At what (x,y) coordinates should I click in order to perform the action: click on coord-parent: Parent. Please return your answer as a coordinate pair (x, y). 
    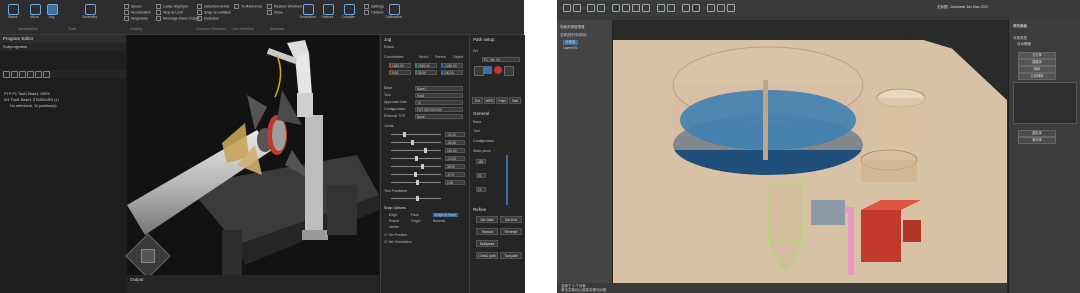
    Looking at the image, I should click on (440, 57).